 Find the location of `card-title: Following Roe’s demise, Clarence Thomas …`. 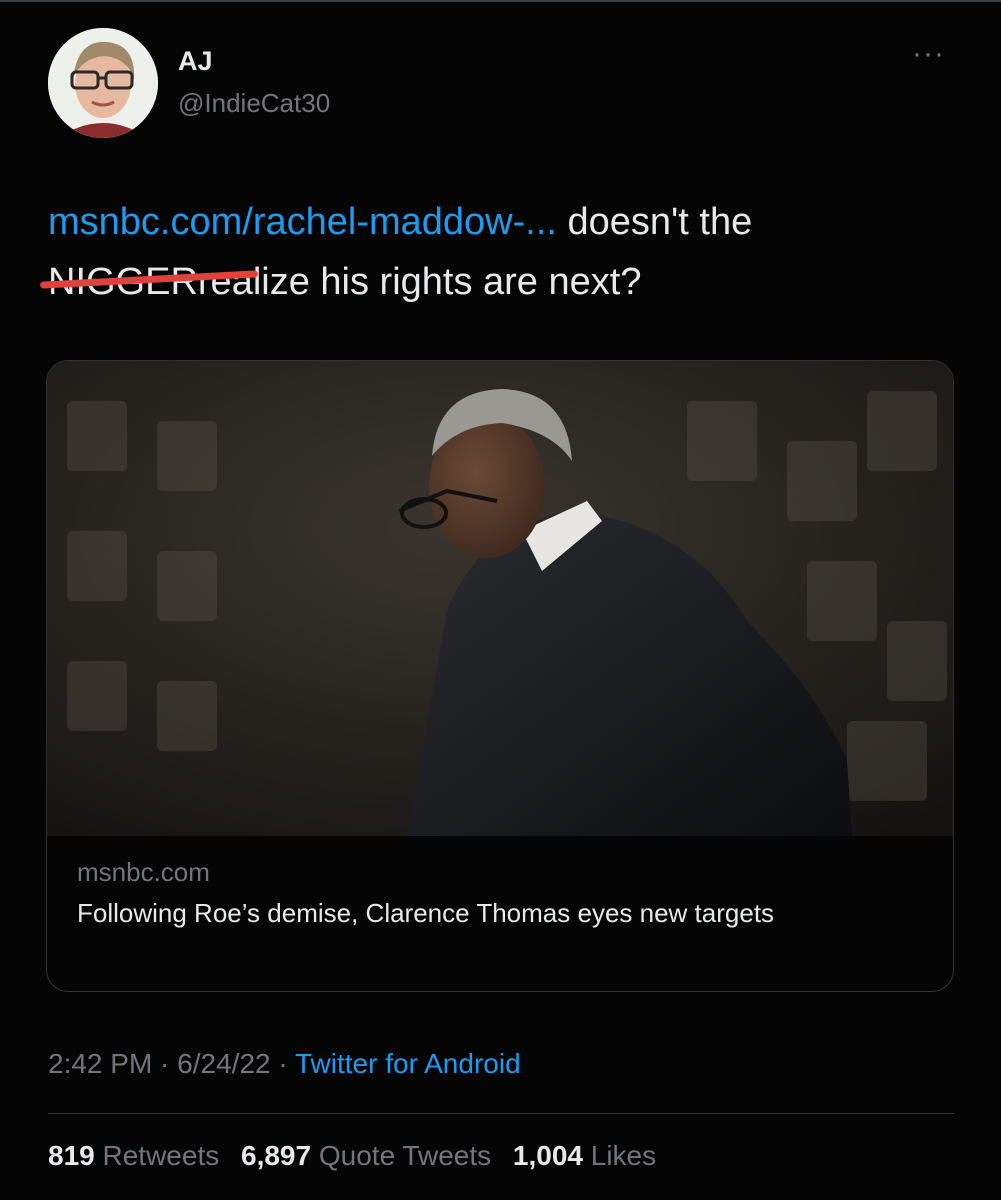

card-title: Following Roe’s demise, Clarence Thomas … is located at coordinates (507, 913).